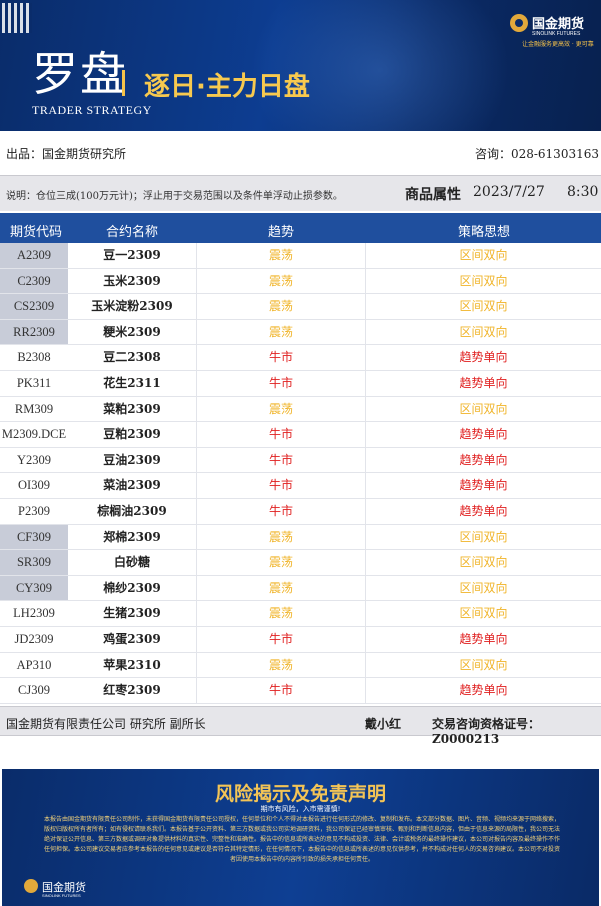  What do you see at coordinates (34, 537) in the screenshot?
I see `futures-code: CF309` at bounding box center [34, 537].